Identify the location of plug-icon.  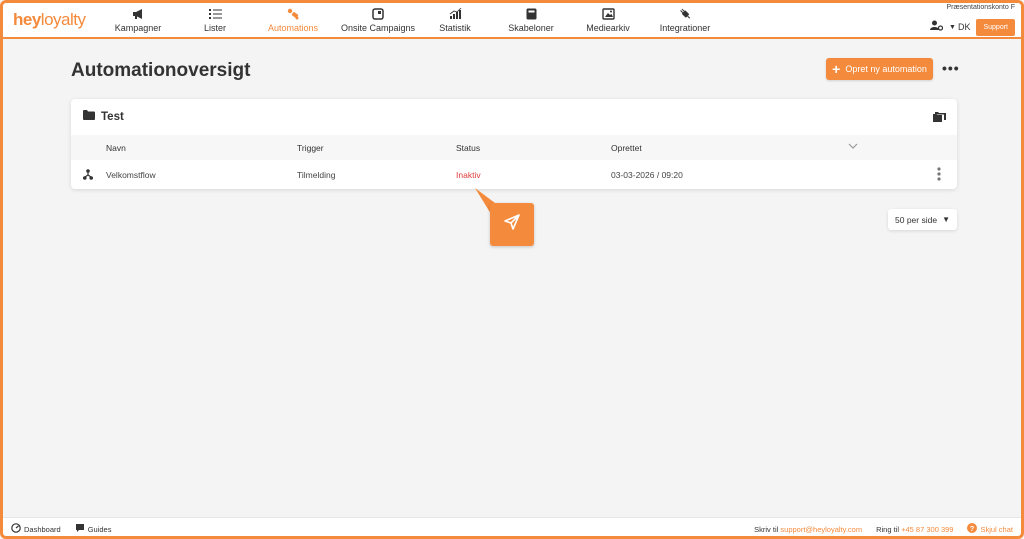
(685, 13).